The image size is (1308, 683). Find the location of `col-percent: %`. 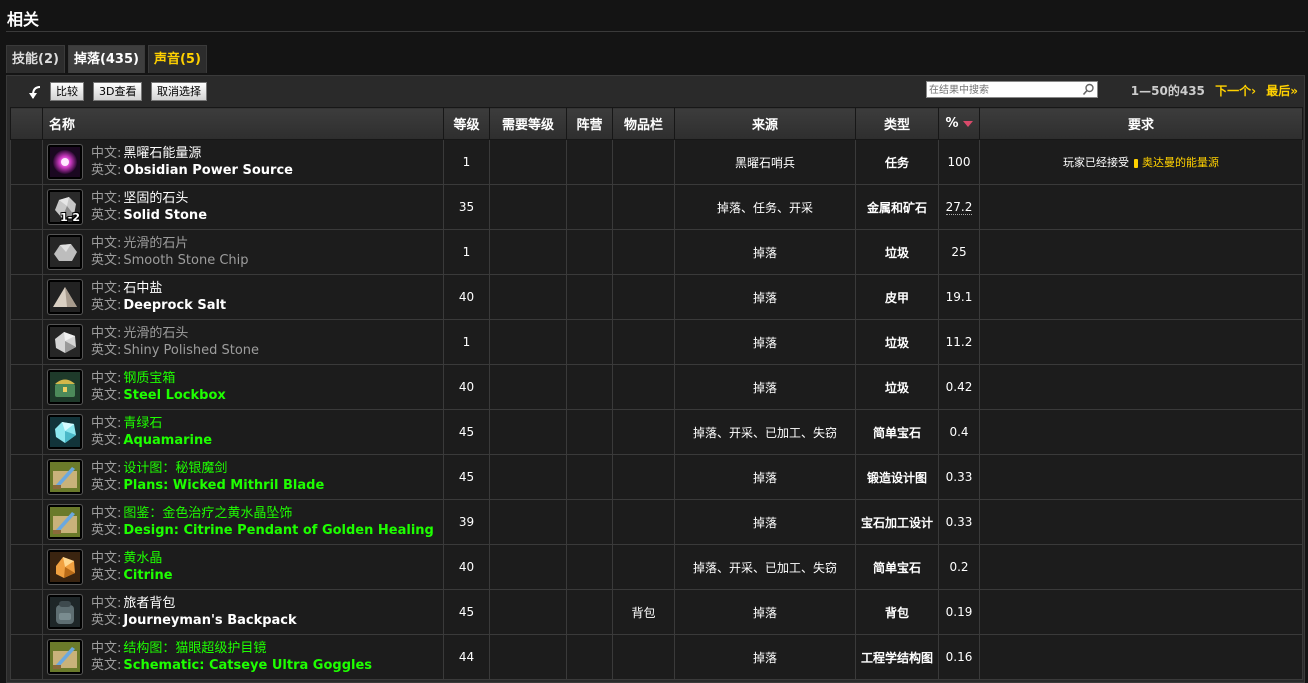

col-percent: % is located at coordinates (959, 123).